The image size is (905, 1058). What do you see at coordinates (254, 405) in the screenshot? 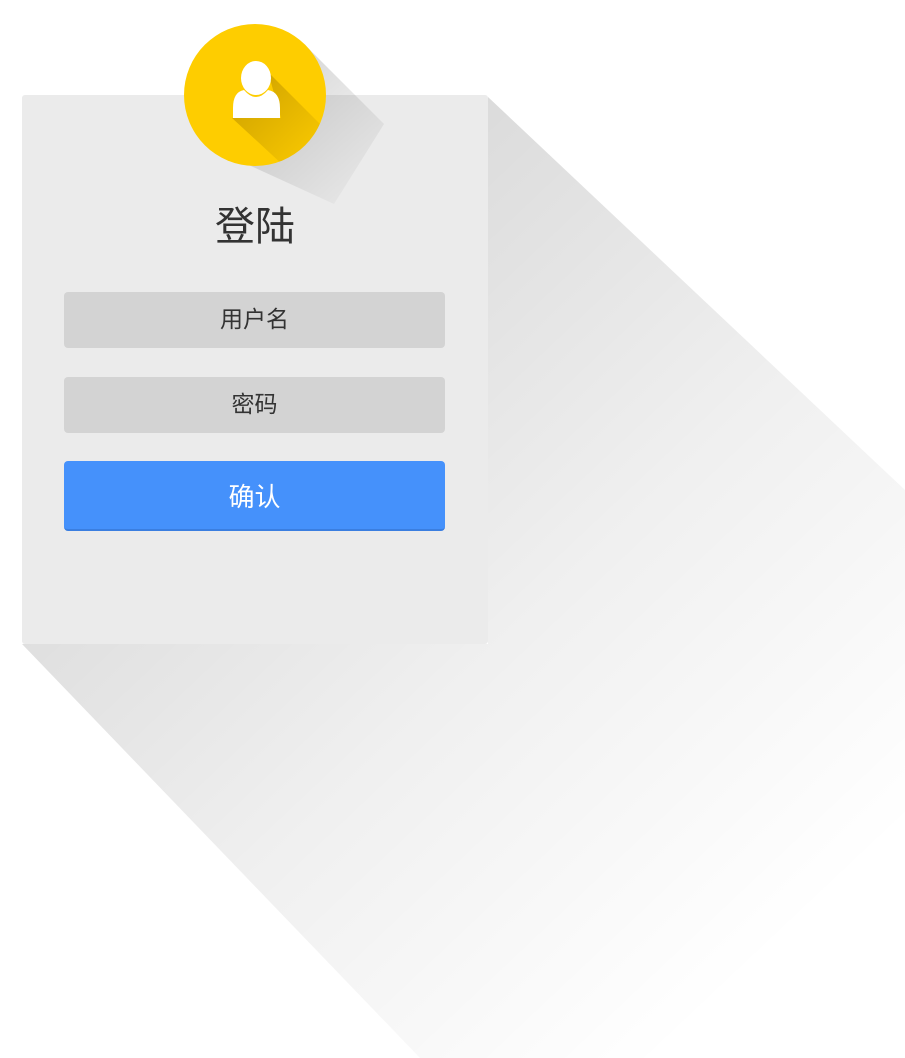
I see `password-input` at bounding box center [254, 405].